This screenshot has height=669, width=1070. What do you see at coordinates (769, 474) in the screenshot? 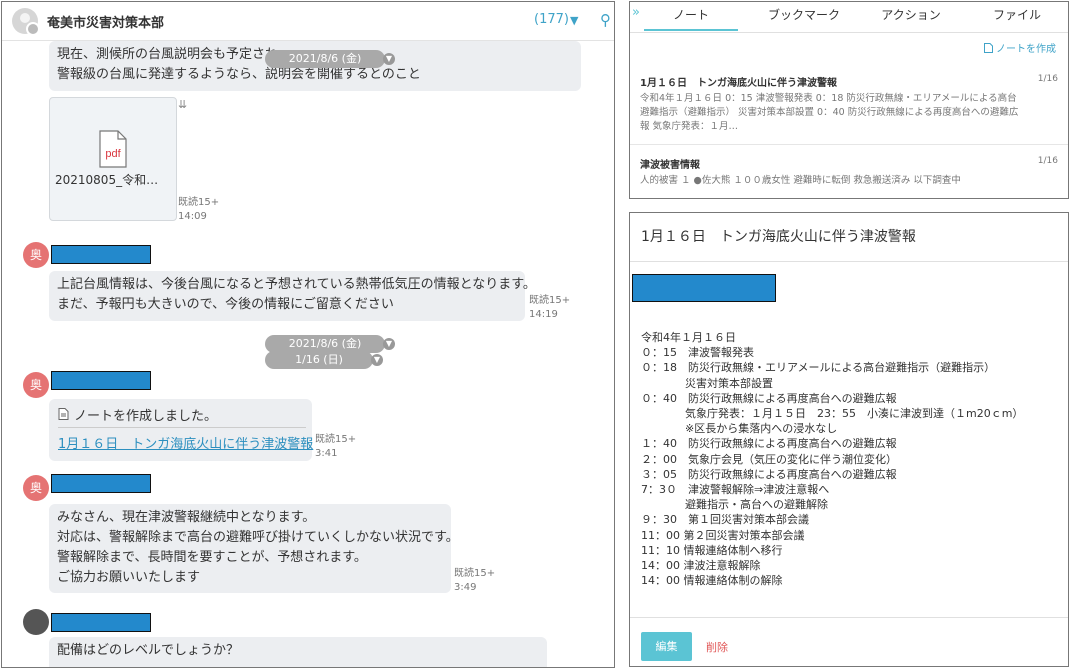
I see `note-detail-line: ３：05 防災行政無線による再度高台への避難広報` at bounding box center [769, 474].